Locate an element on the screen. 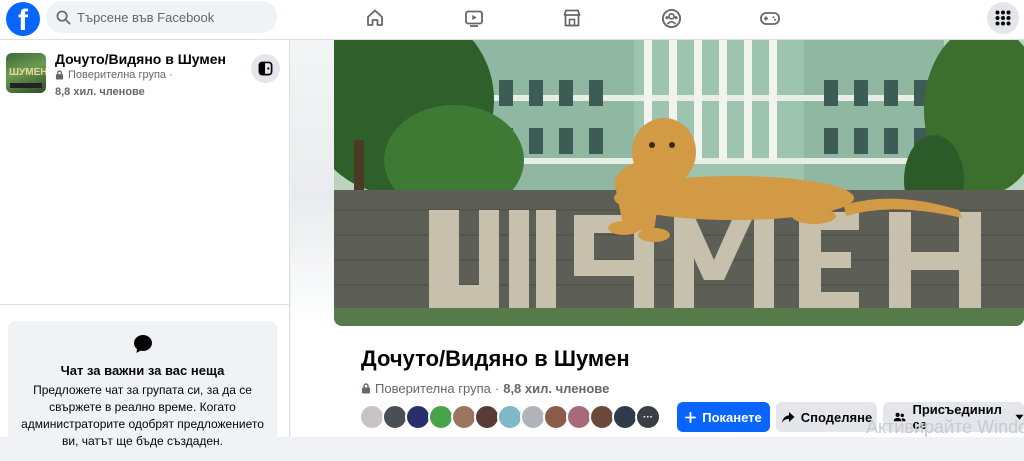  group-meta: Поверителна група · 8,8 хил. членове is located at coordinates (485, 388).